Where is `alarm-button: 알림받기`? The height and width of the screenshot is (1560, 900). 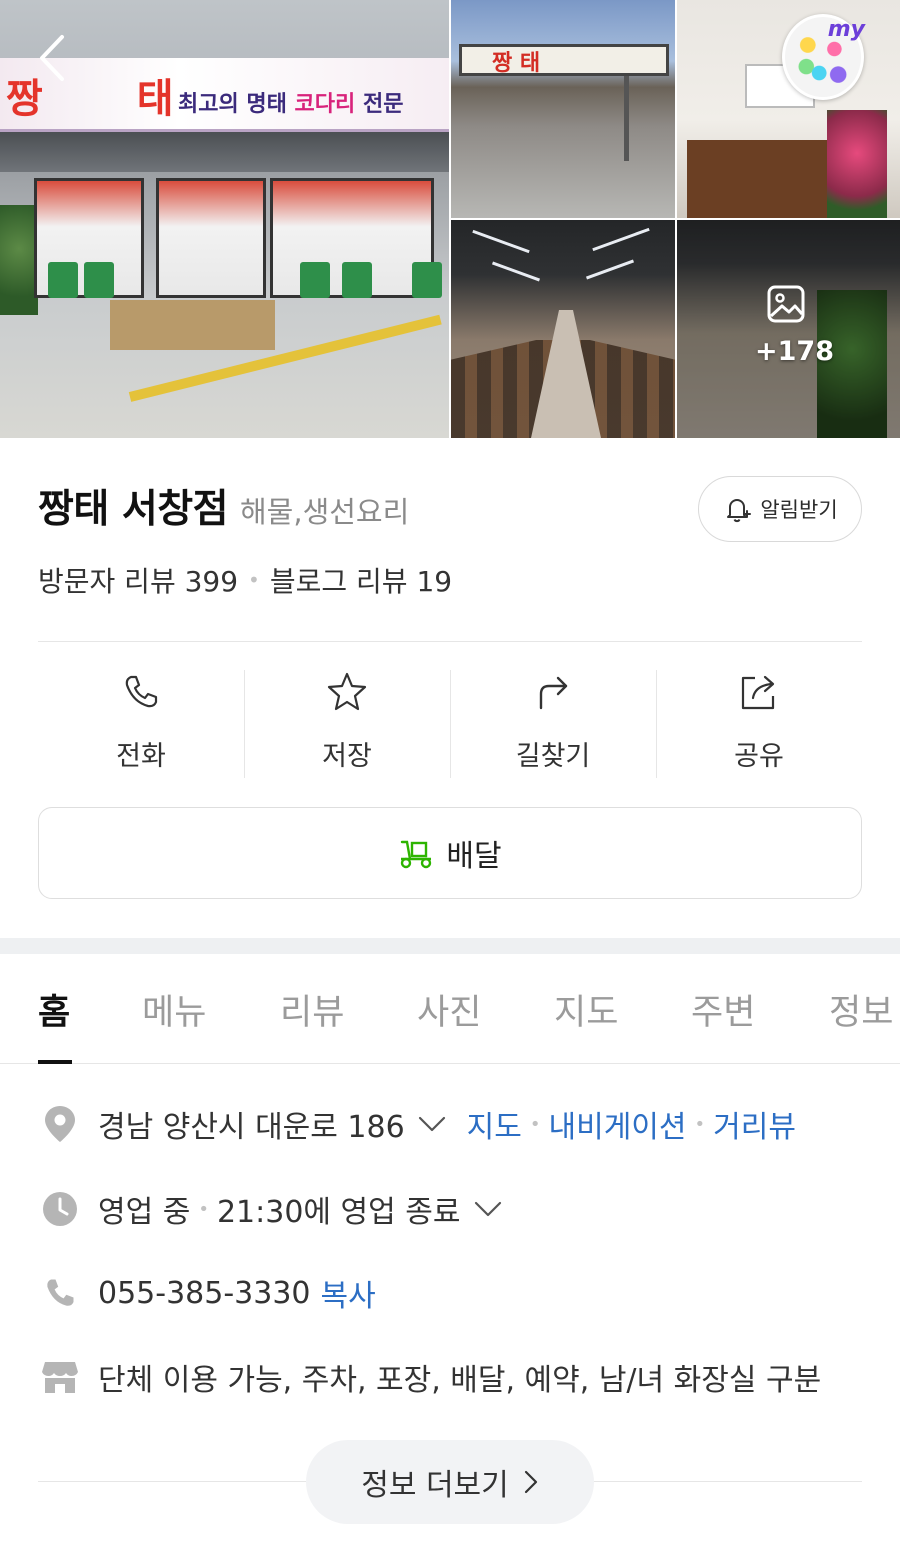
alarm-button: 알림받기 is located at coordinates (780, 509).